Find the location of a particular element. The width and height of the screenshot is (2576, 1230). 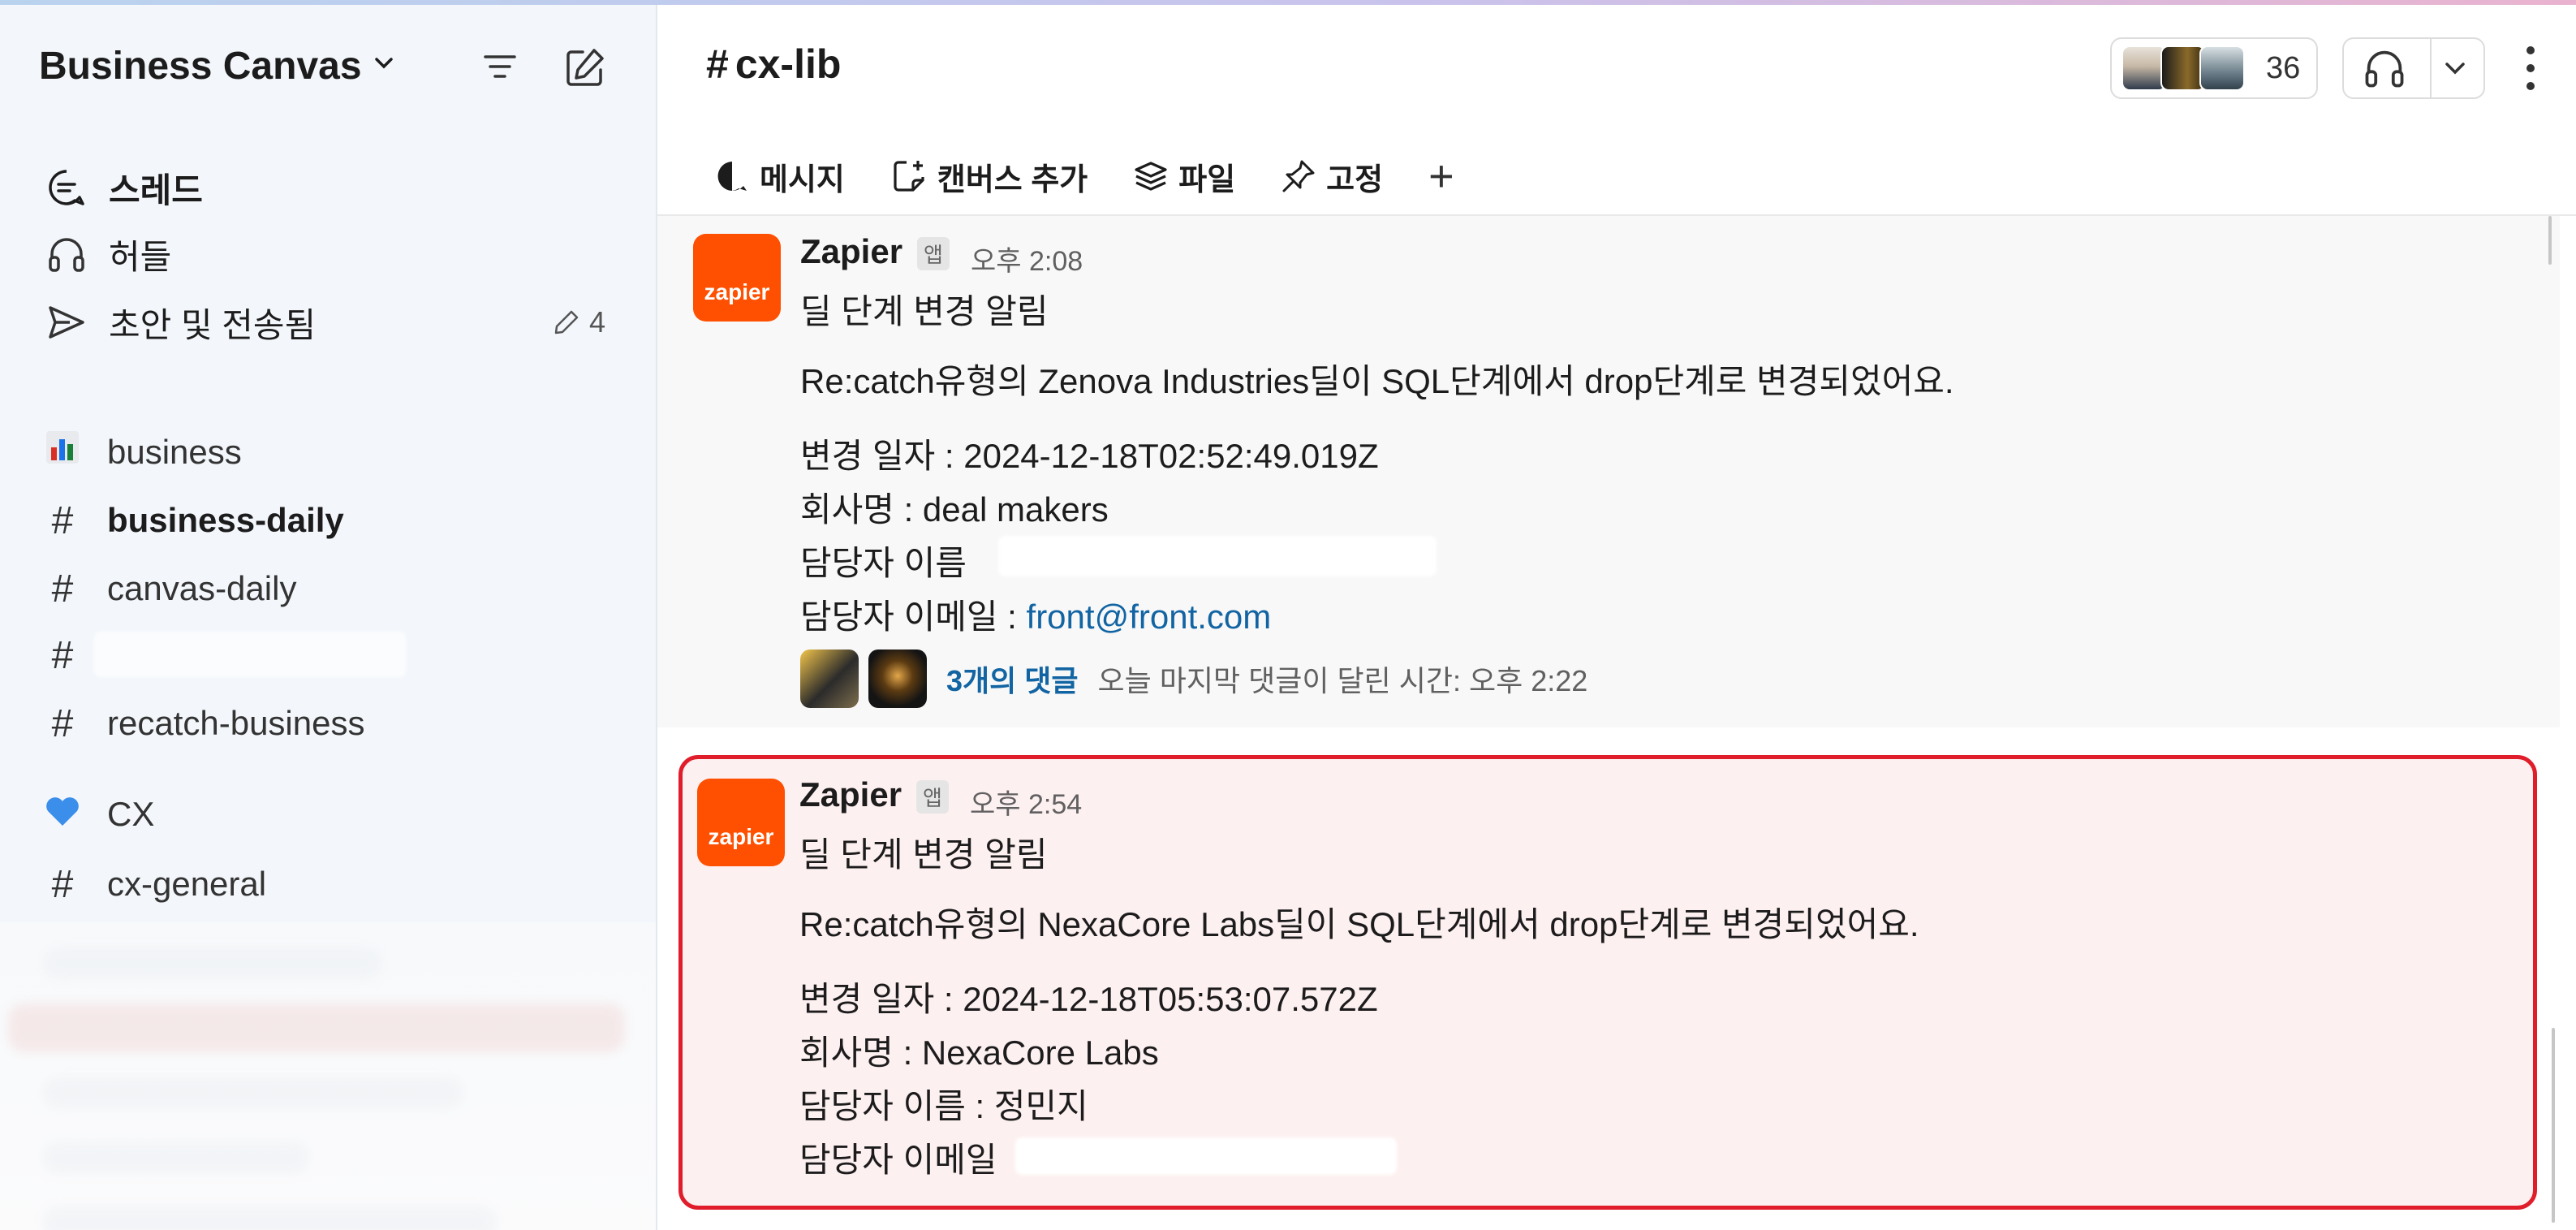

sidebar-item-drafts: 초안 및 전송됨 is located at coordinates (179, 323).